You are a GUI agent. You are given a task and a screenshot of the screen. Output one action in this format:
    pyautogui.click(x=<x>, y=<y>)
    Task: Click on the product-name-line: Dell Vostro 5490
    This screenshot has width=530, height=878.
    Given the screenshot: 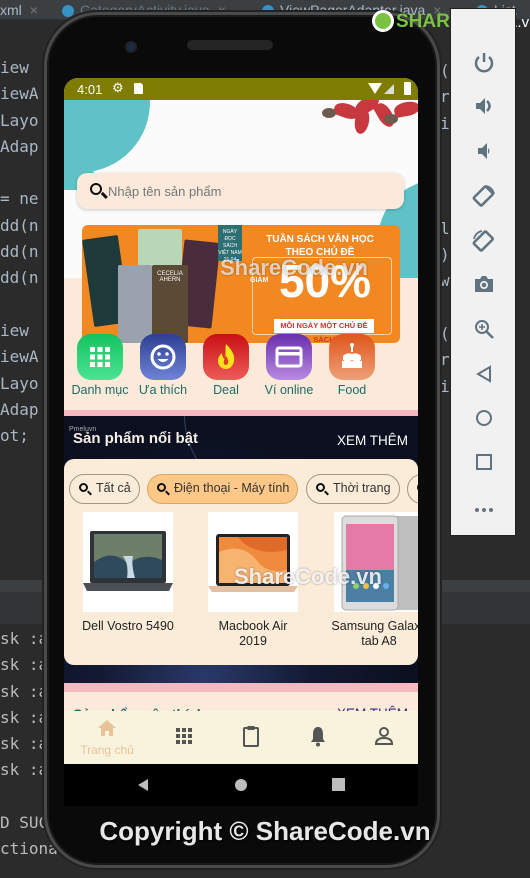 What is the action you would take?
    pyautogui.click(x=128, y=626)
    